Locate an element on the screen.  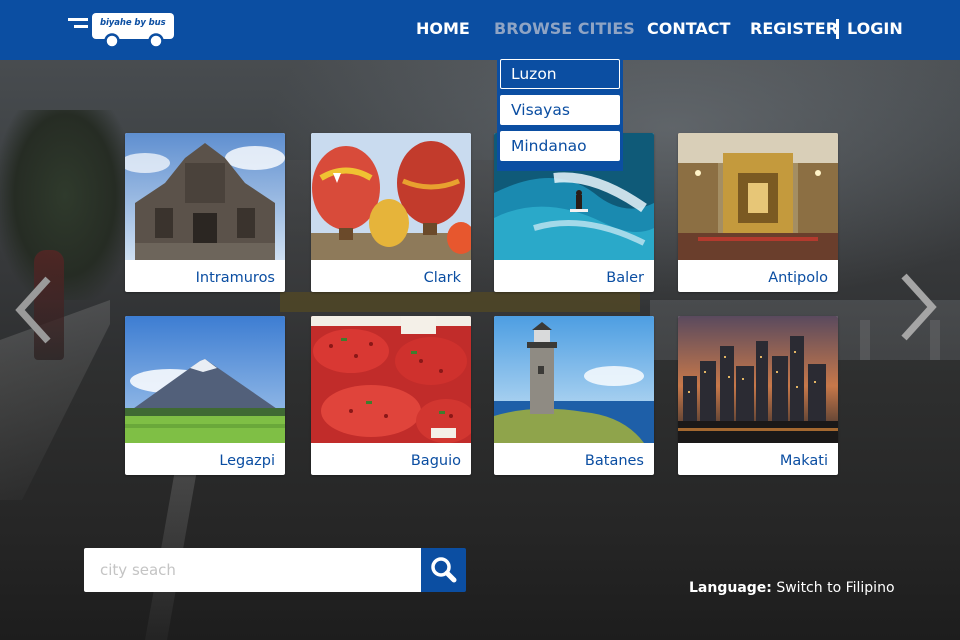
city-card-legazpi: Legazpi is located at coordinates (205, 395).